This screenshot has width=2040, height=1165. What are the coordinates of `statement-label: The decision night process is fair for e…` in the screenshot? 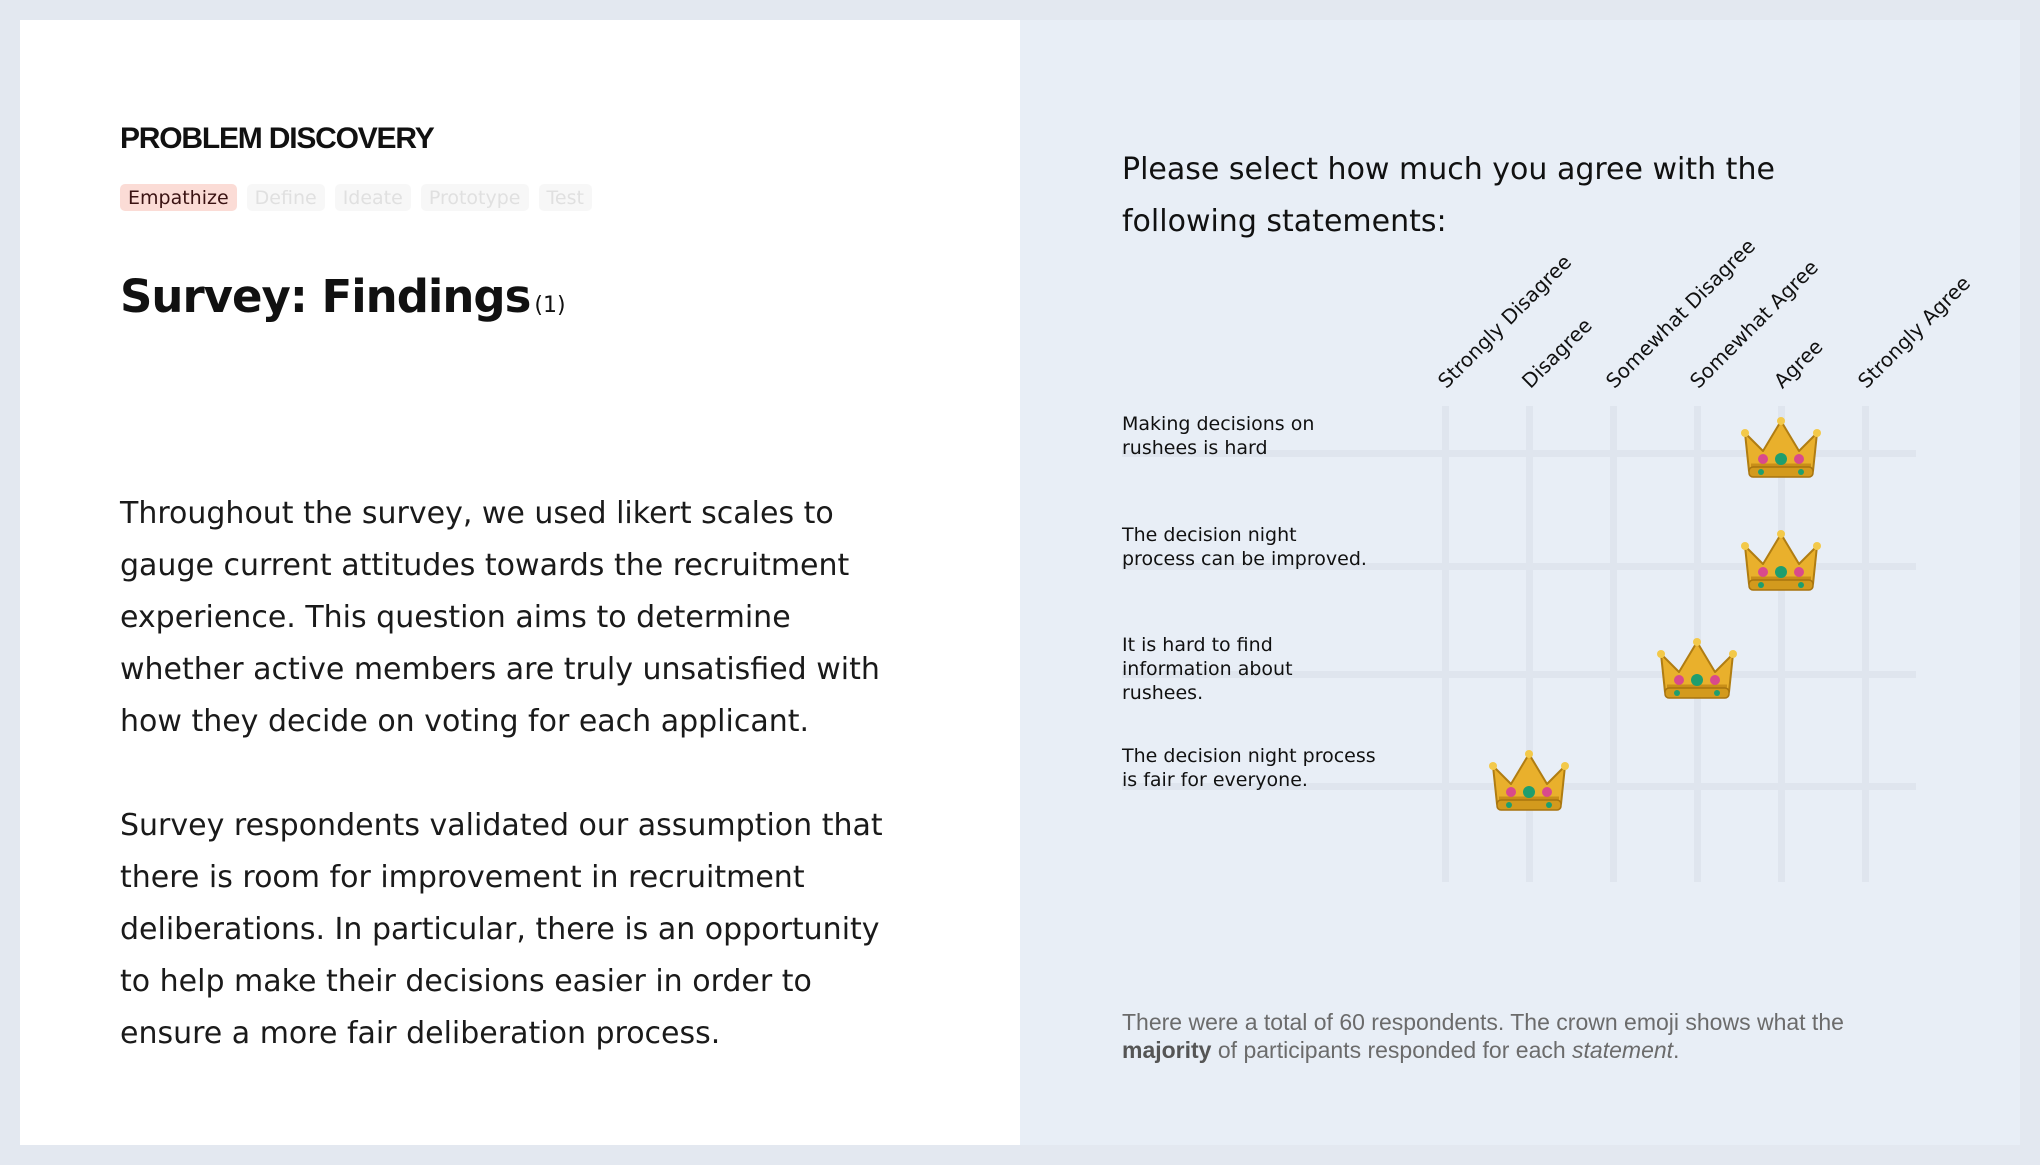 It's located at (1249, 768).